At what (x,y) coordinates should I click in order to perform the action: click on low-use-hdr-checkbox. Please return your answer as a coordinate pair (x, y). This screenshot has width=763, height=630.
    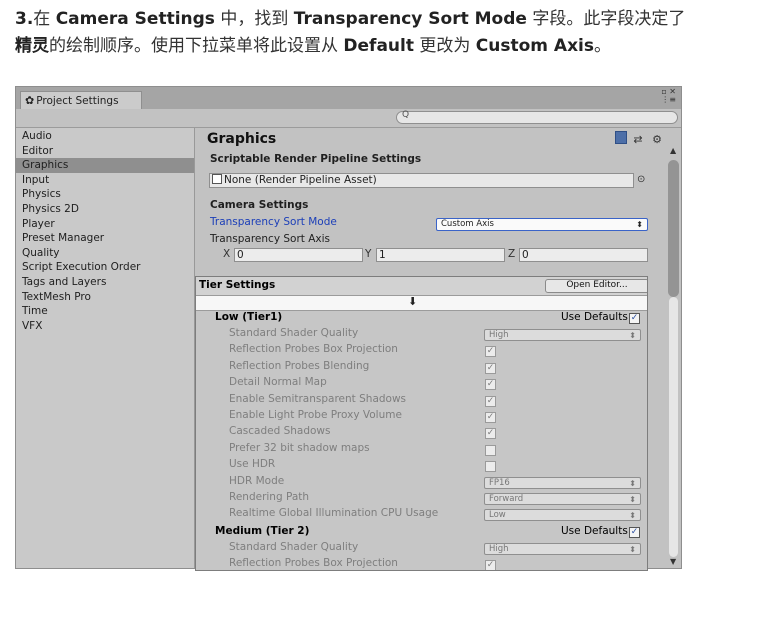
    Looking at the image, I should click on (490, 467).